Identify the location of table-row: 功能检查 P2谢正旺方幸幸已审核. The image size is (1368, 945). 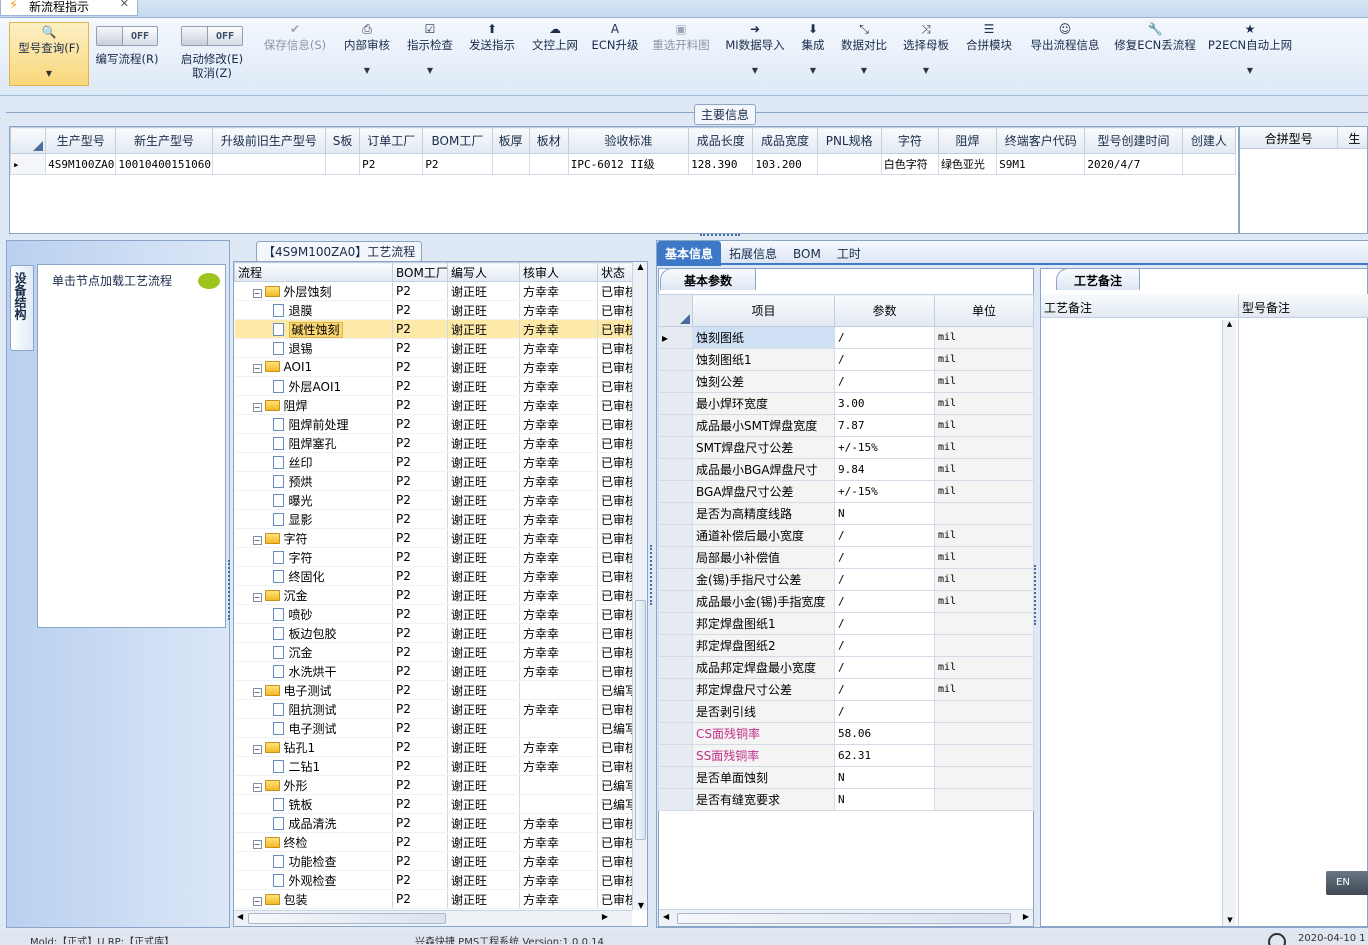
(433, 861).